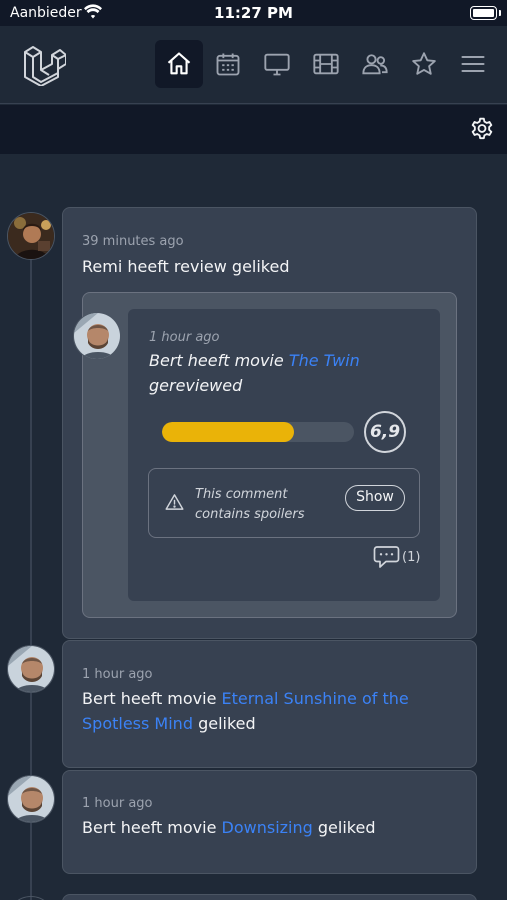 The image size is (507, 900). Describe the element at coordinates (102, 266) in the screenshot. I see `feed-user: Remi` at that location.